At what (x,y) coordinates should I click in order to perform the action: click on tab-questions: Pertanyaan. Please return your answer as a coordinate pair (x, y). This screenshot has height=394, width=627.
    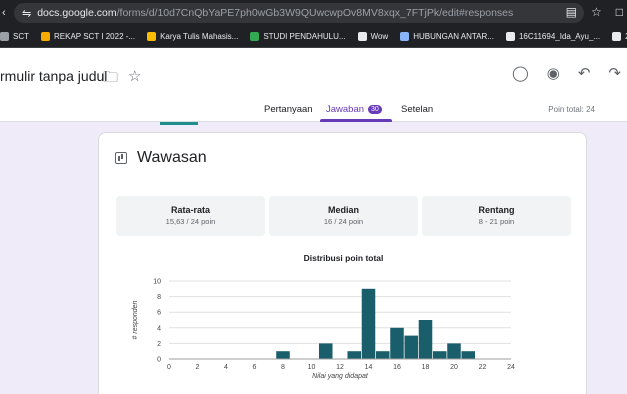
    Looking at the image, I should click on (288, 109).